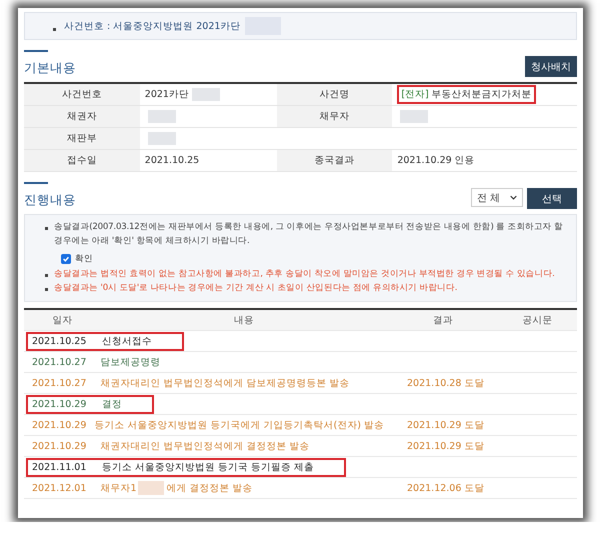 The image size is (606, 541). What do you see at coordinates (513, 197) in the screenshot?
I see `caret-icon` at bounding box center [513, 197].